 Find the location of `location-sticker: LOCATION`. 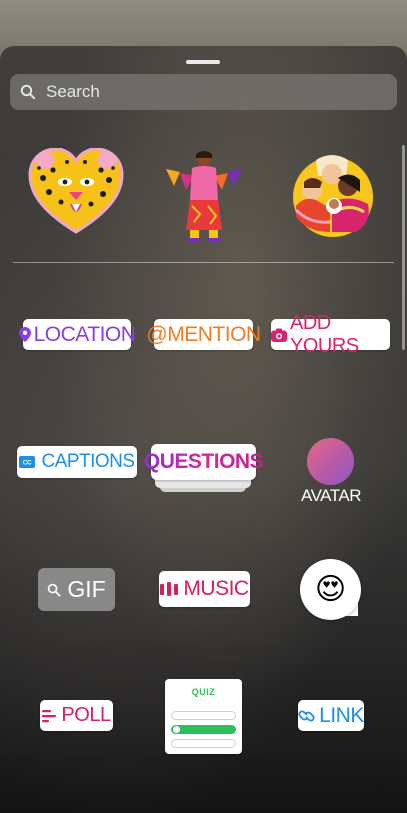

location-sticker: LOCATION is located at coordinates (77, 334).